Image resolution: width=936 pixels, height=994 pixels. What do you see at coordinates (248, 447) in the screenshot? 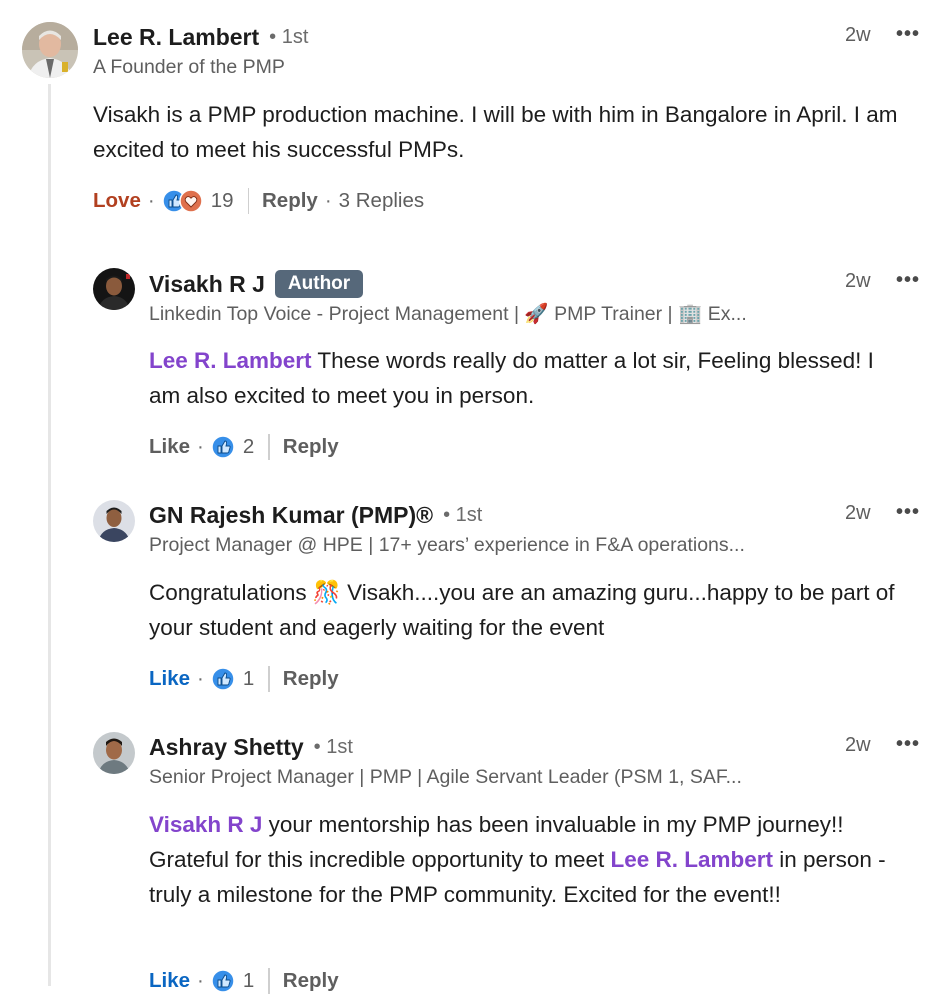
I see `reaction-count: 2` at bounding box center [248, 447].